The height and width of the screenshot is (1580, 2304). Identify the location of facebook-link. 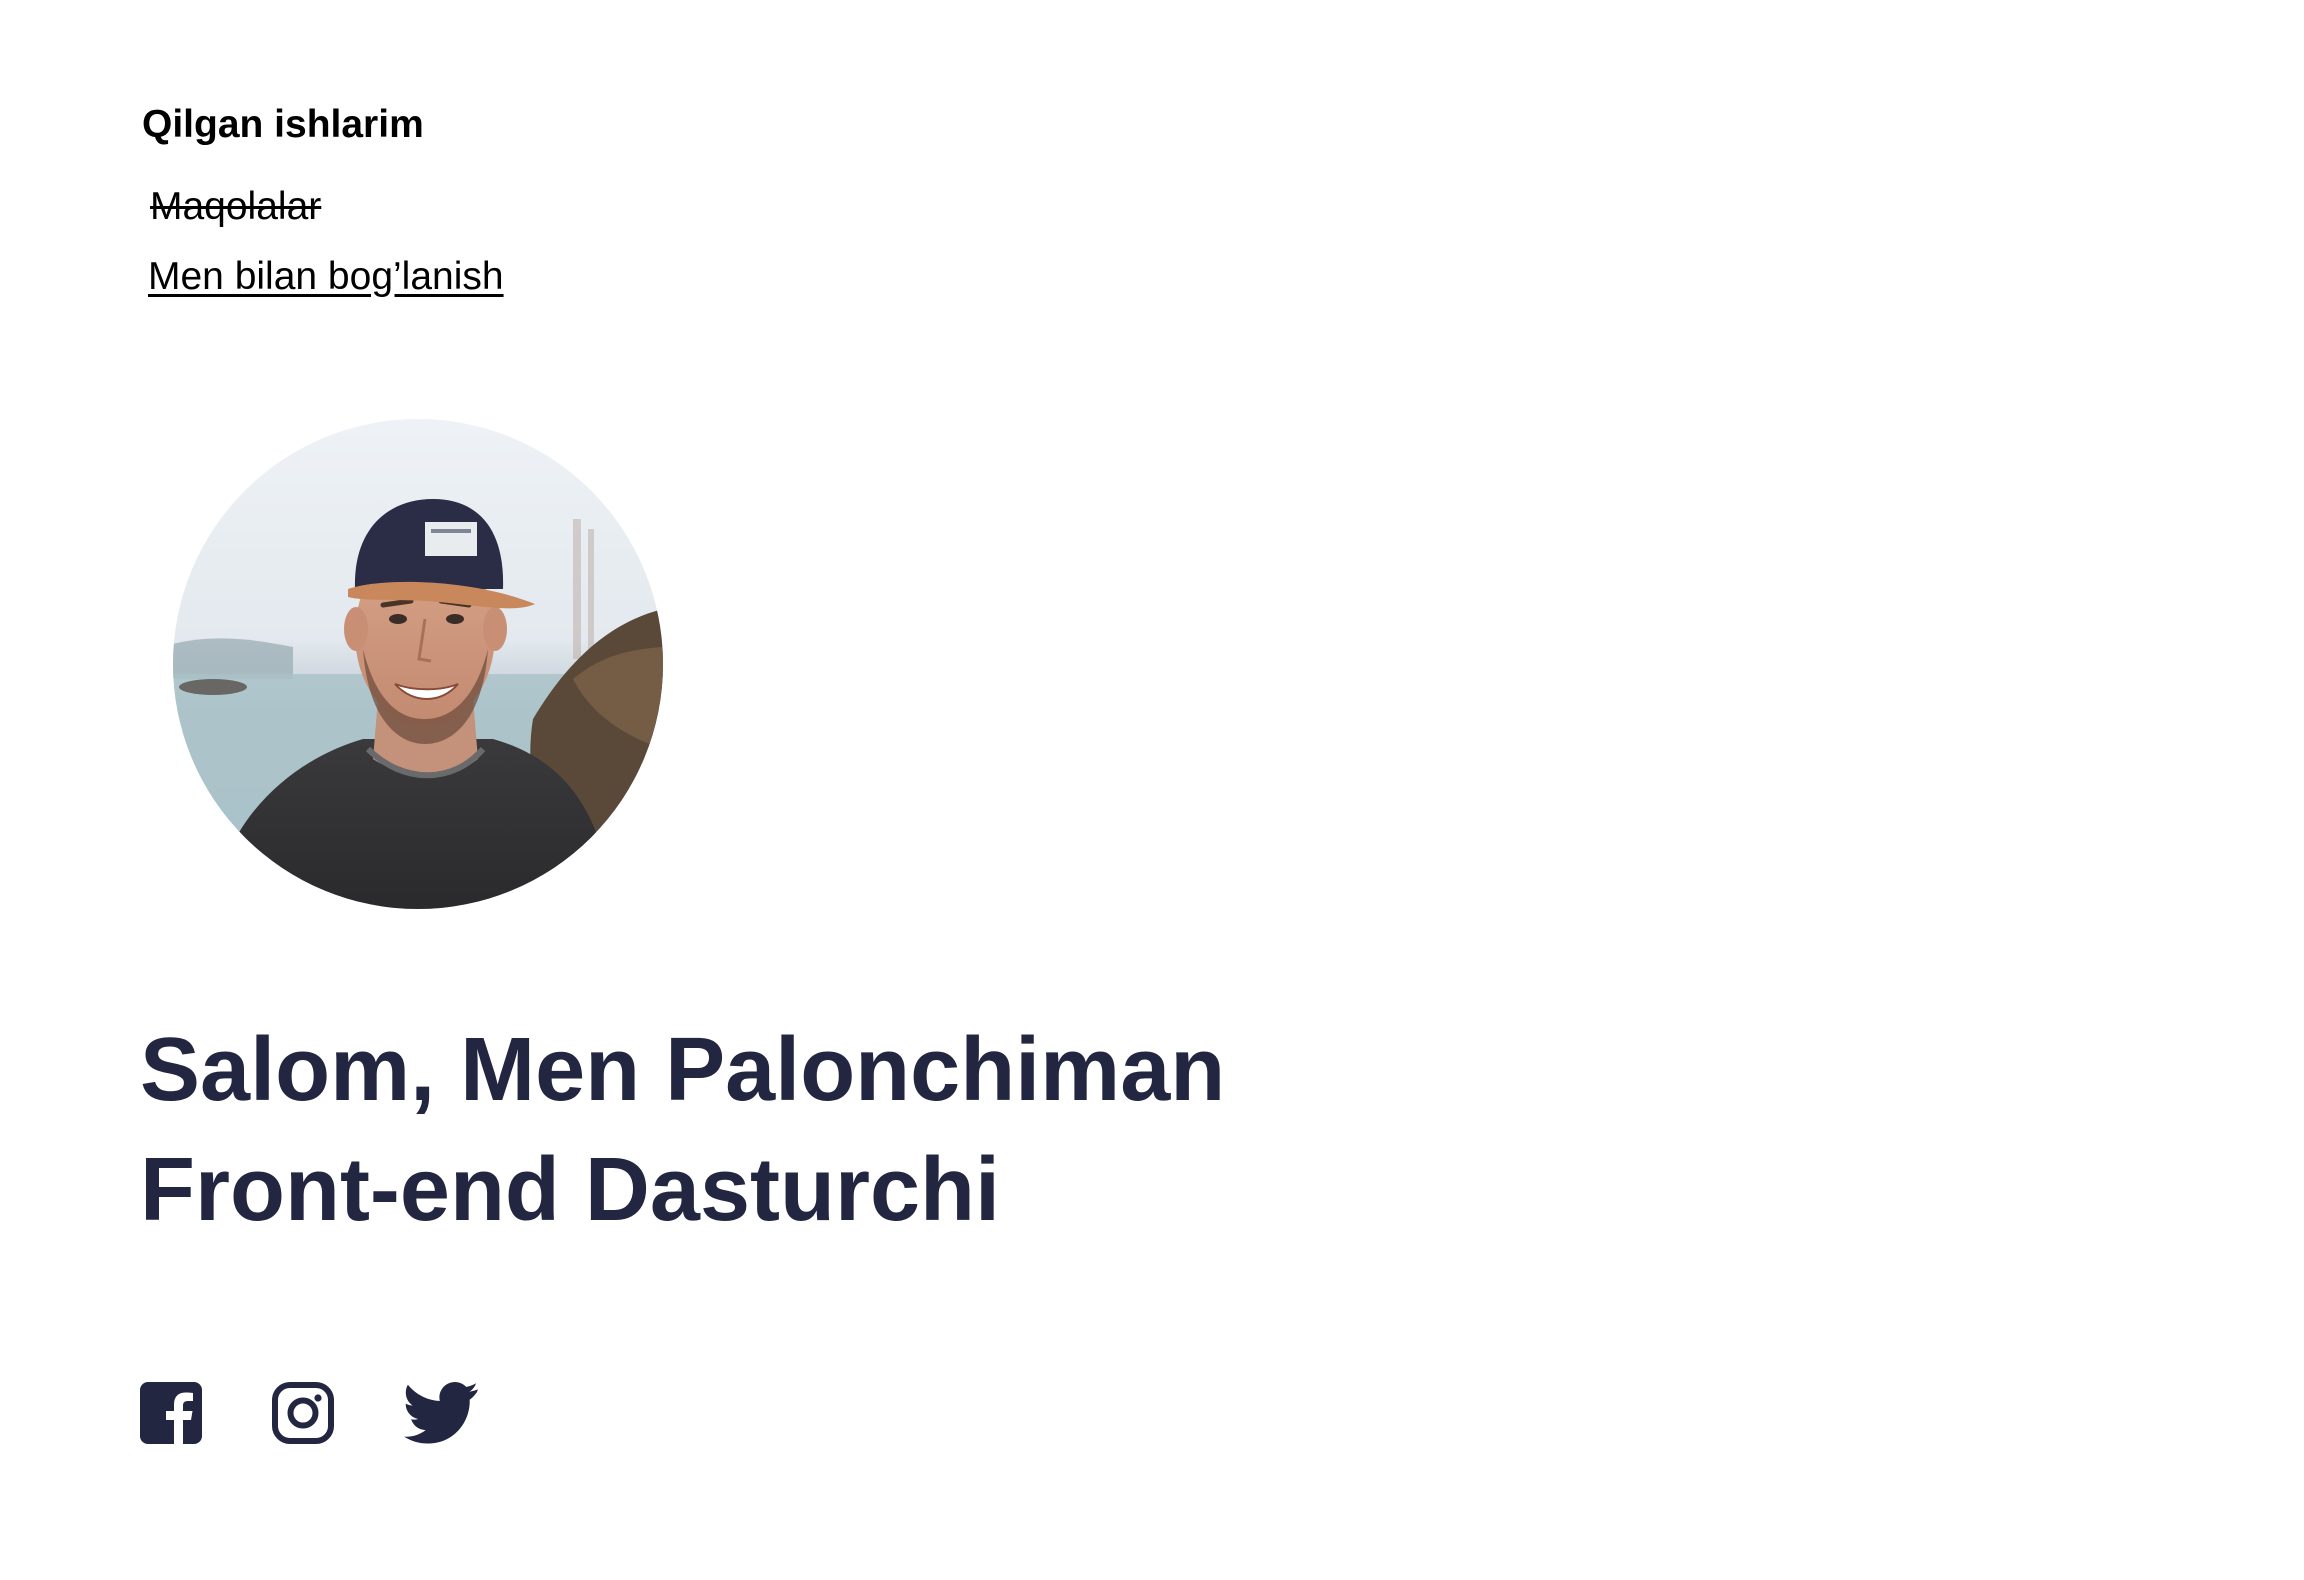
(171, 1413).